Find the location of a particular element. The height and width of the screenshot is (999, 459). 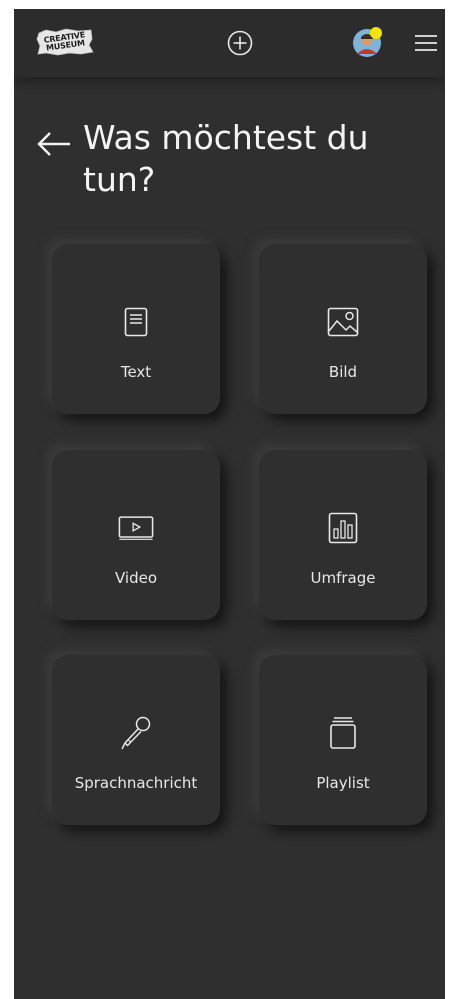

option-card-image: Bild is located at coordinates (343, 329).